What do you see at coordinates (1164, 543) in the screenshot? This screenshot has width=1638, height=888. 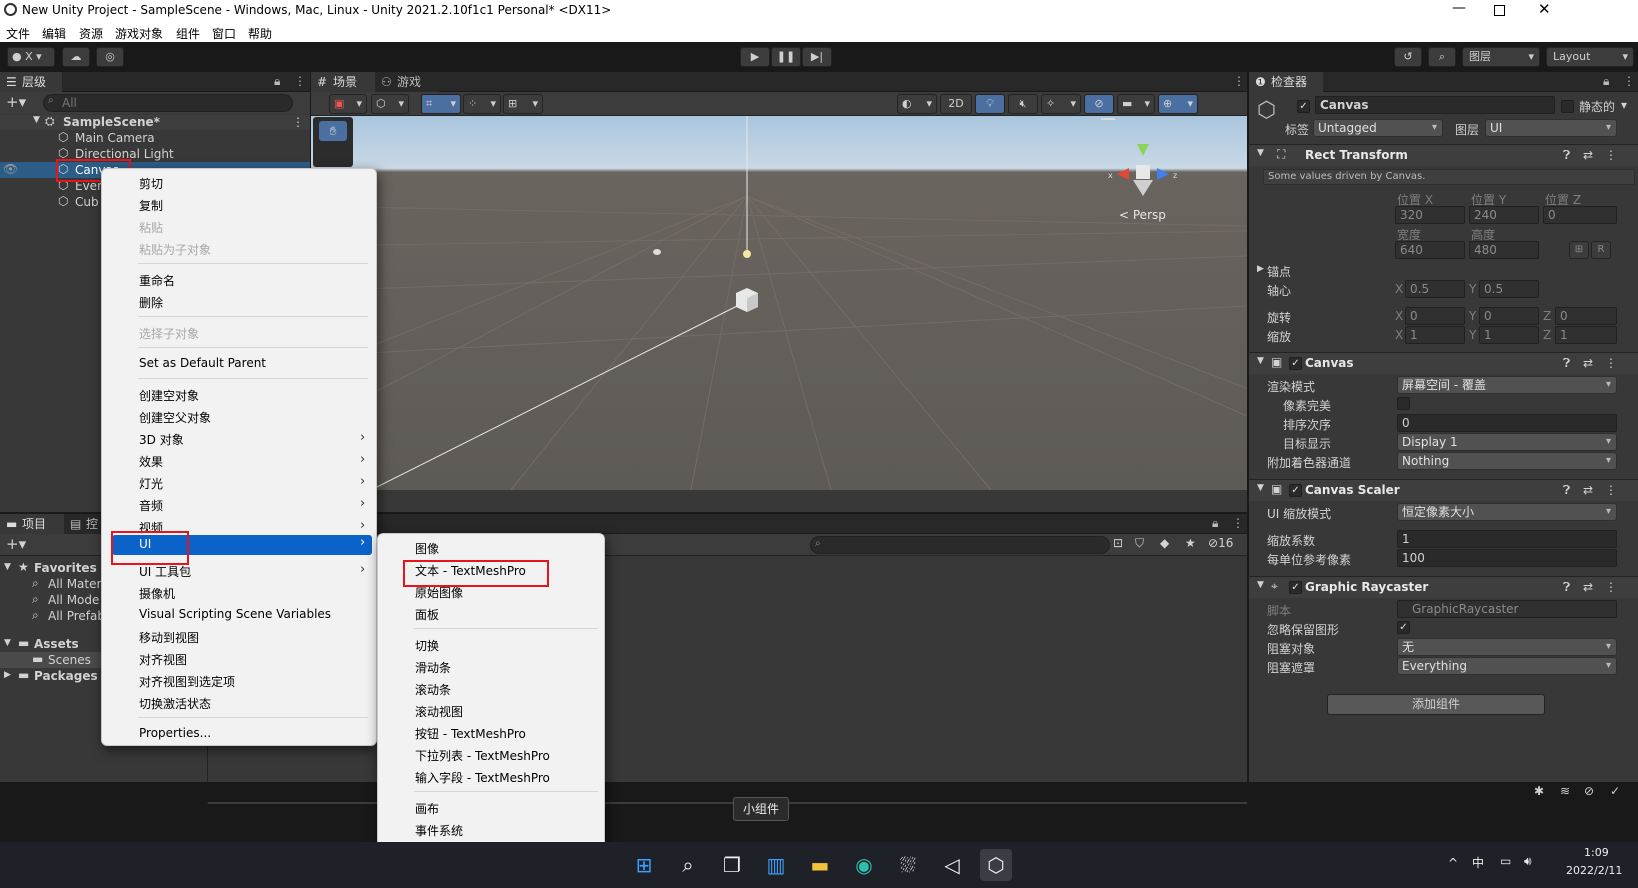 I see `tag-icon: ◆` at bounding box center [1164, 543].